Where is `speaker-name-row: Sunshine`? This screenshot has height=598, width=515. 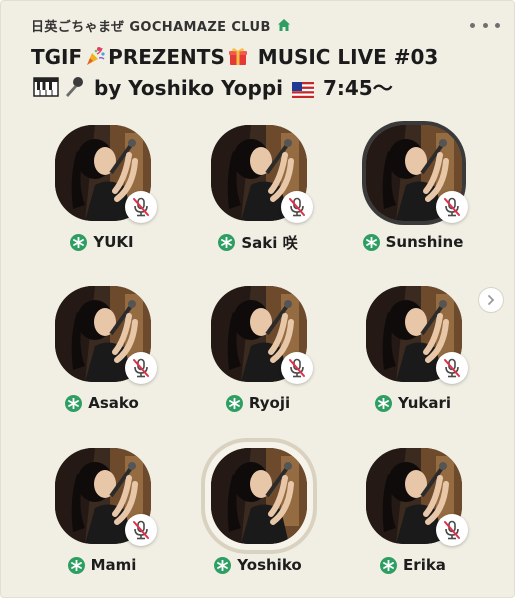
speaker-name-row: Sunshine is located at coordinates (413, 242).